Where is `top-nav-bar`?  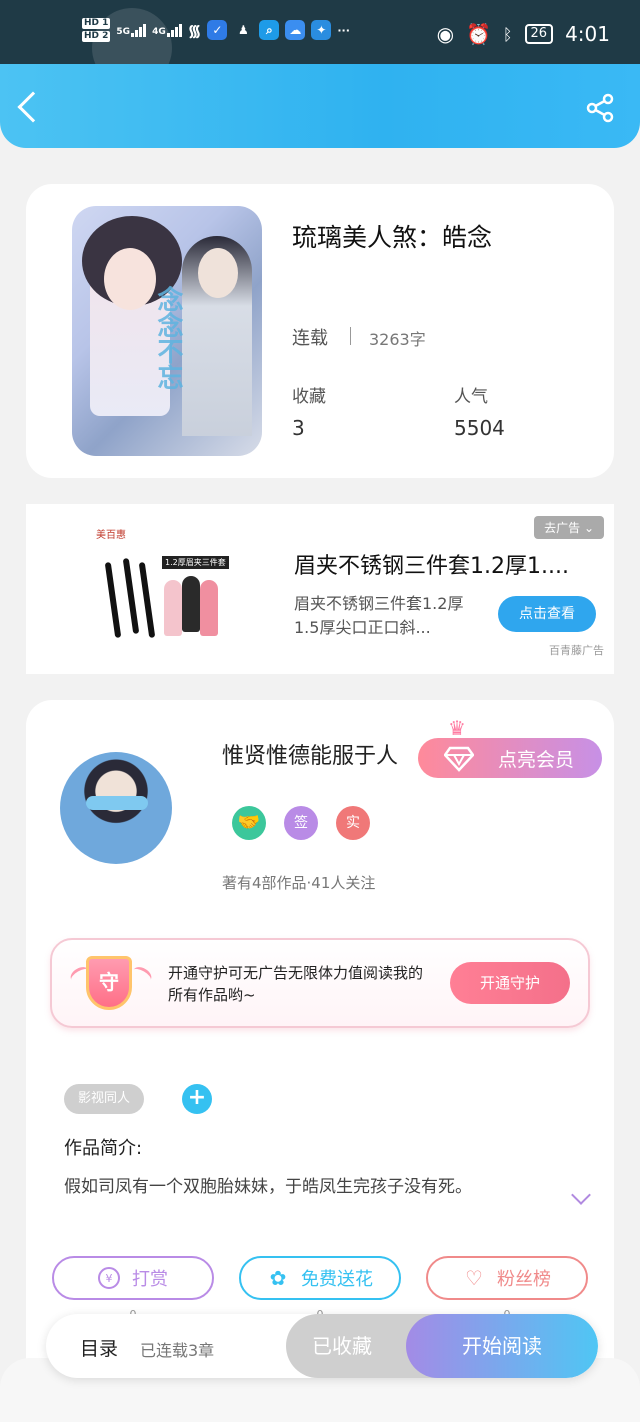
top-nav-bar is located at coordinates (320, 106).